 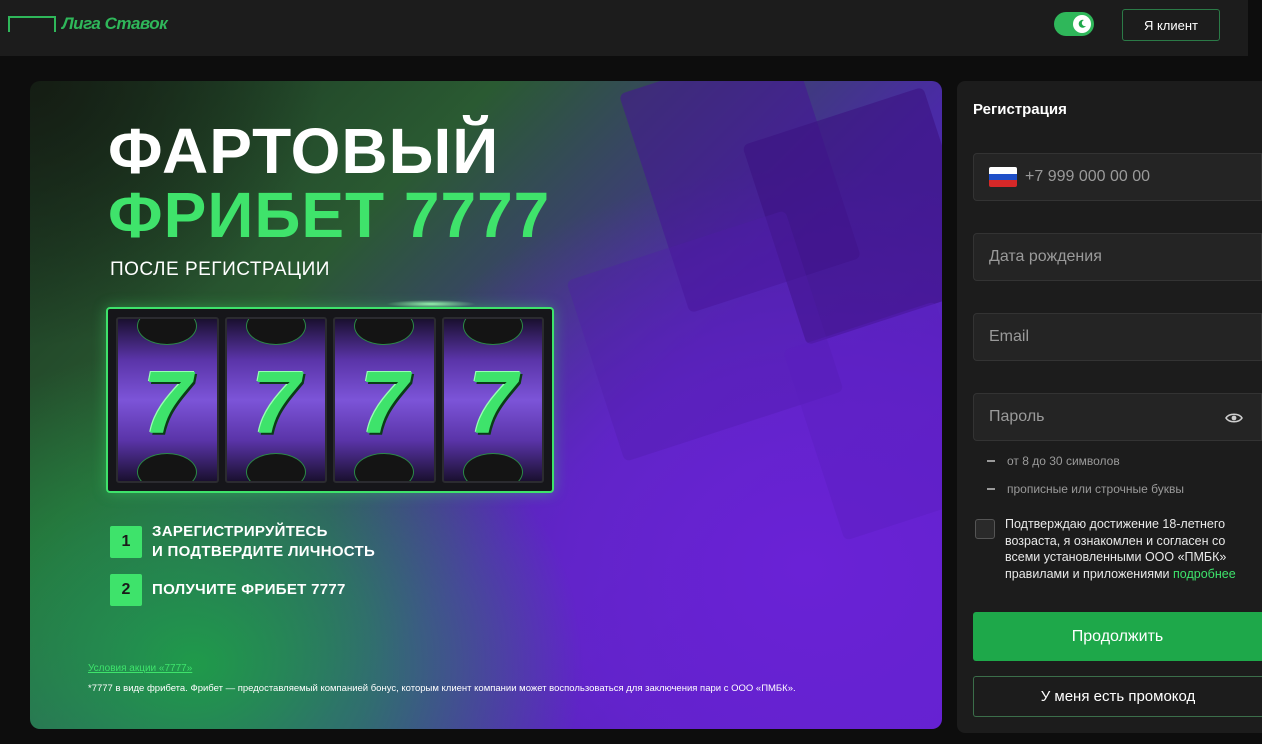 I want to click on hint-text: прописные или строчные буквы, so click(x=1095, y=489).